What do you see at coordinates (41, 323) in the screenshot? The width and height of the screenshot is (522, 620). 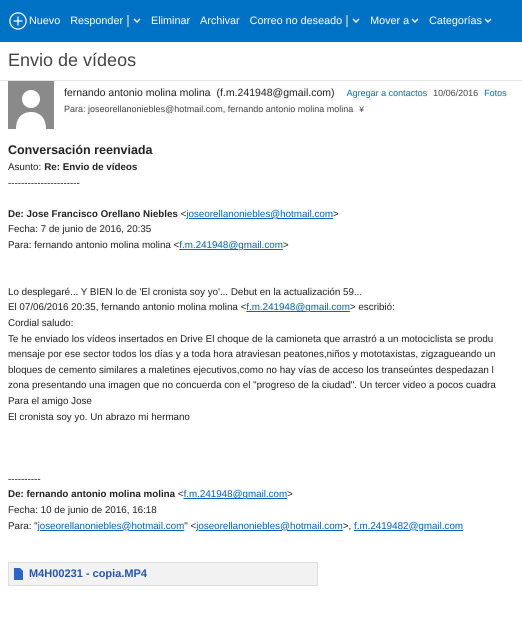 I see `body-text: Cordial saludo:` at bounding box center [41, 323].